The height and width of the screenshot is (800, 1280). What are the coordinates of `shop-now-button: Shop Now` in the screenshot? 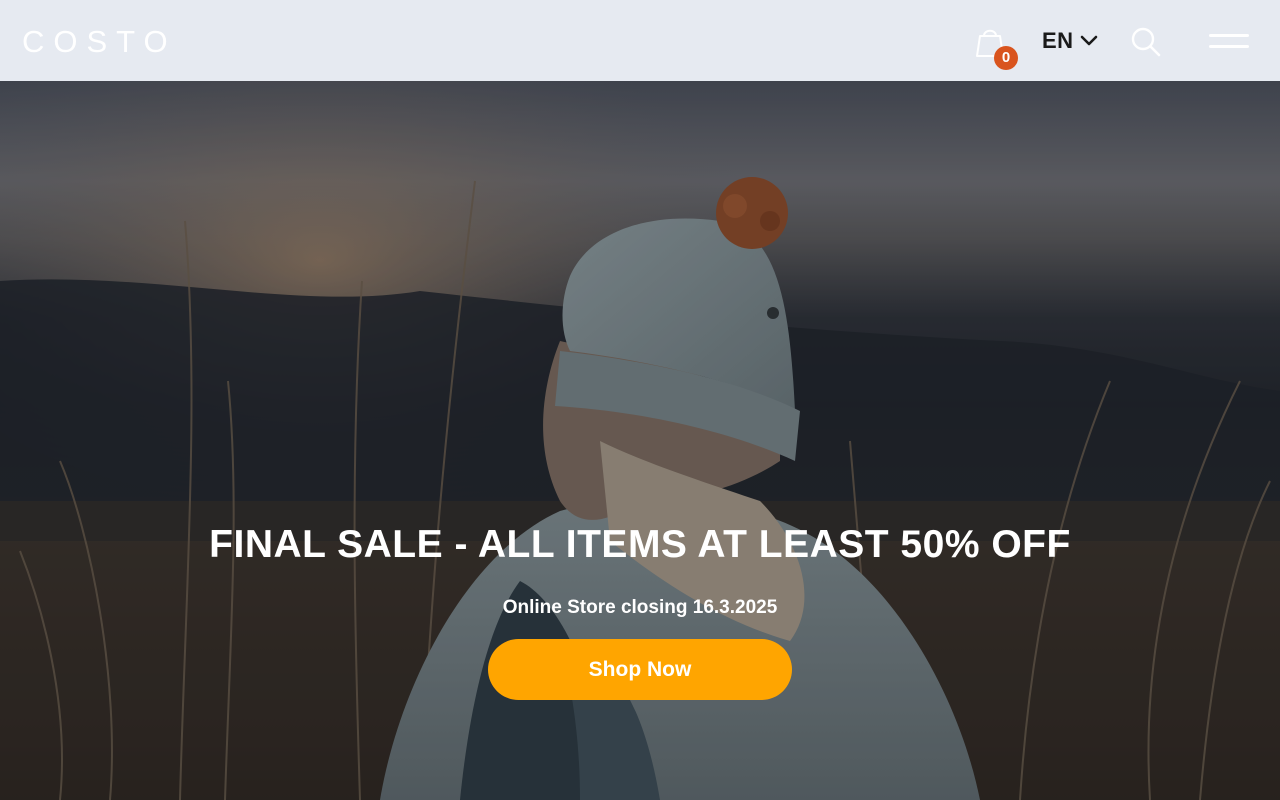 It's located at (640, 669).